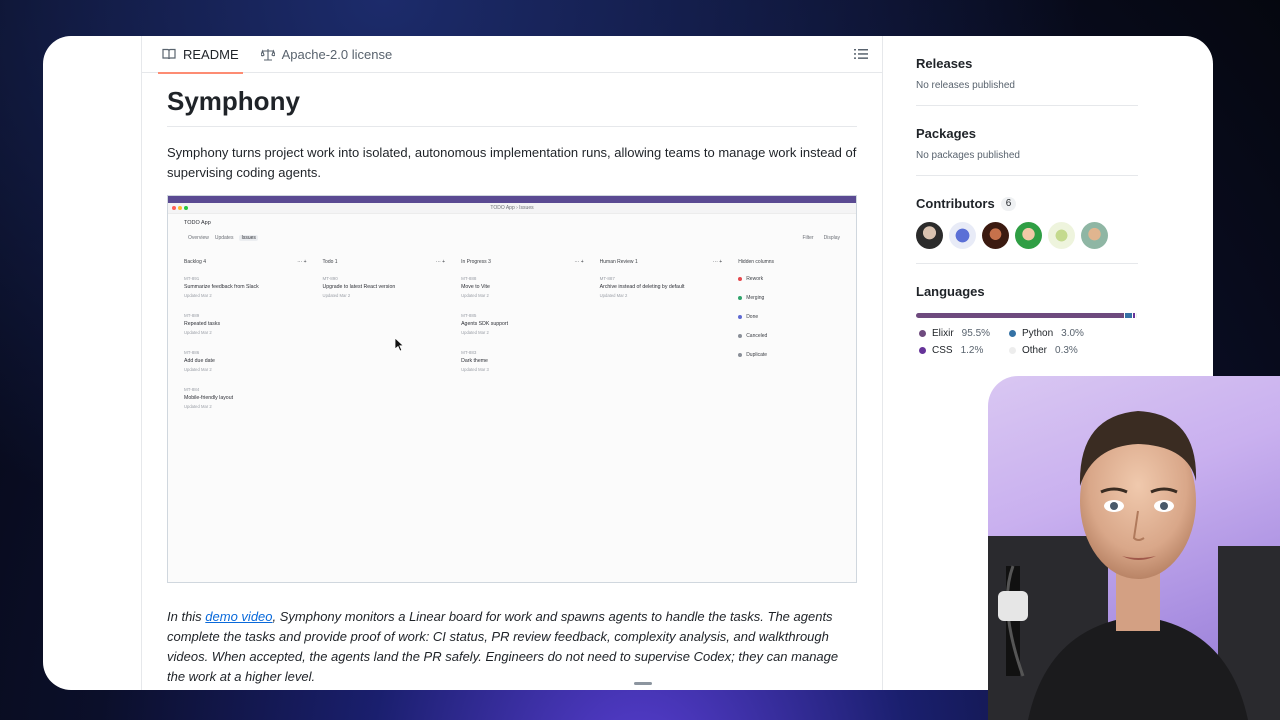  What do you see at coordinates (522, 326) in the screenshot?
I see `issue-card: MT-885 Agents SDK support Updated Mar 2` at bounding box center [522, 326].